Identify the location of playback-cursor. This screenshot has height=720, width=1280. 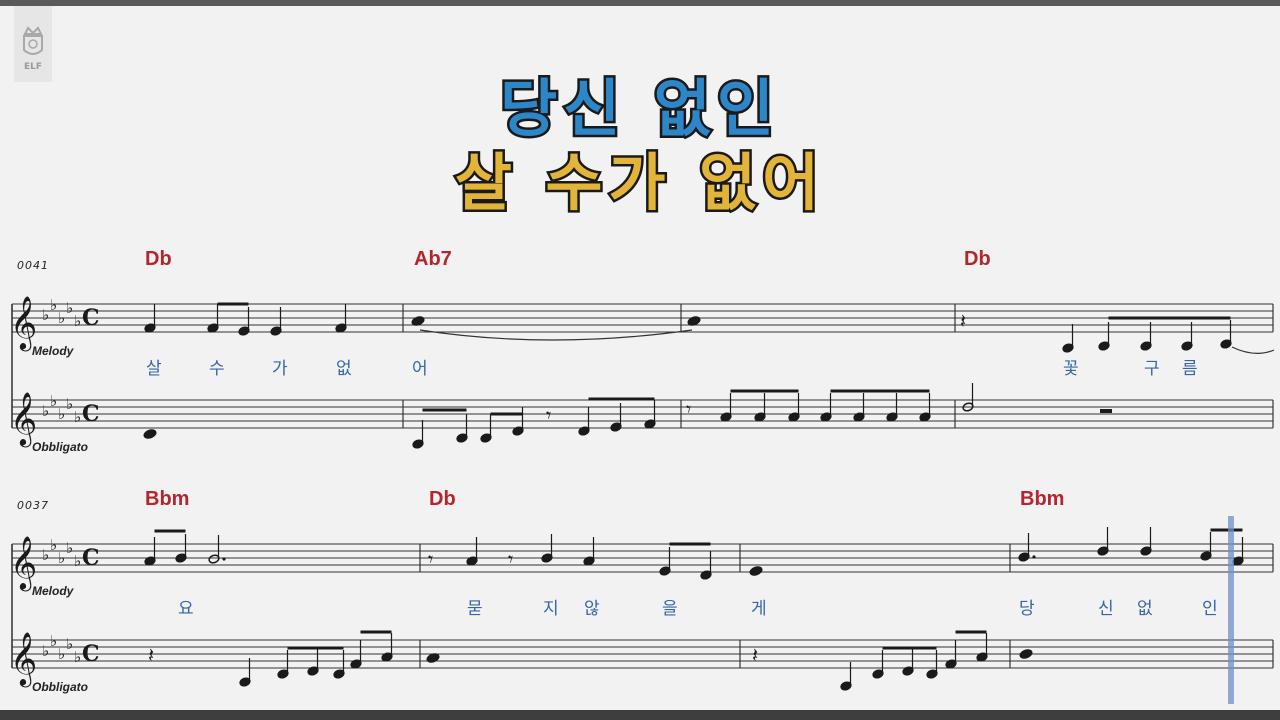
(1231, 610).